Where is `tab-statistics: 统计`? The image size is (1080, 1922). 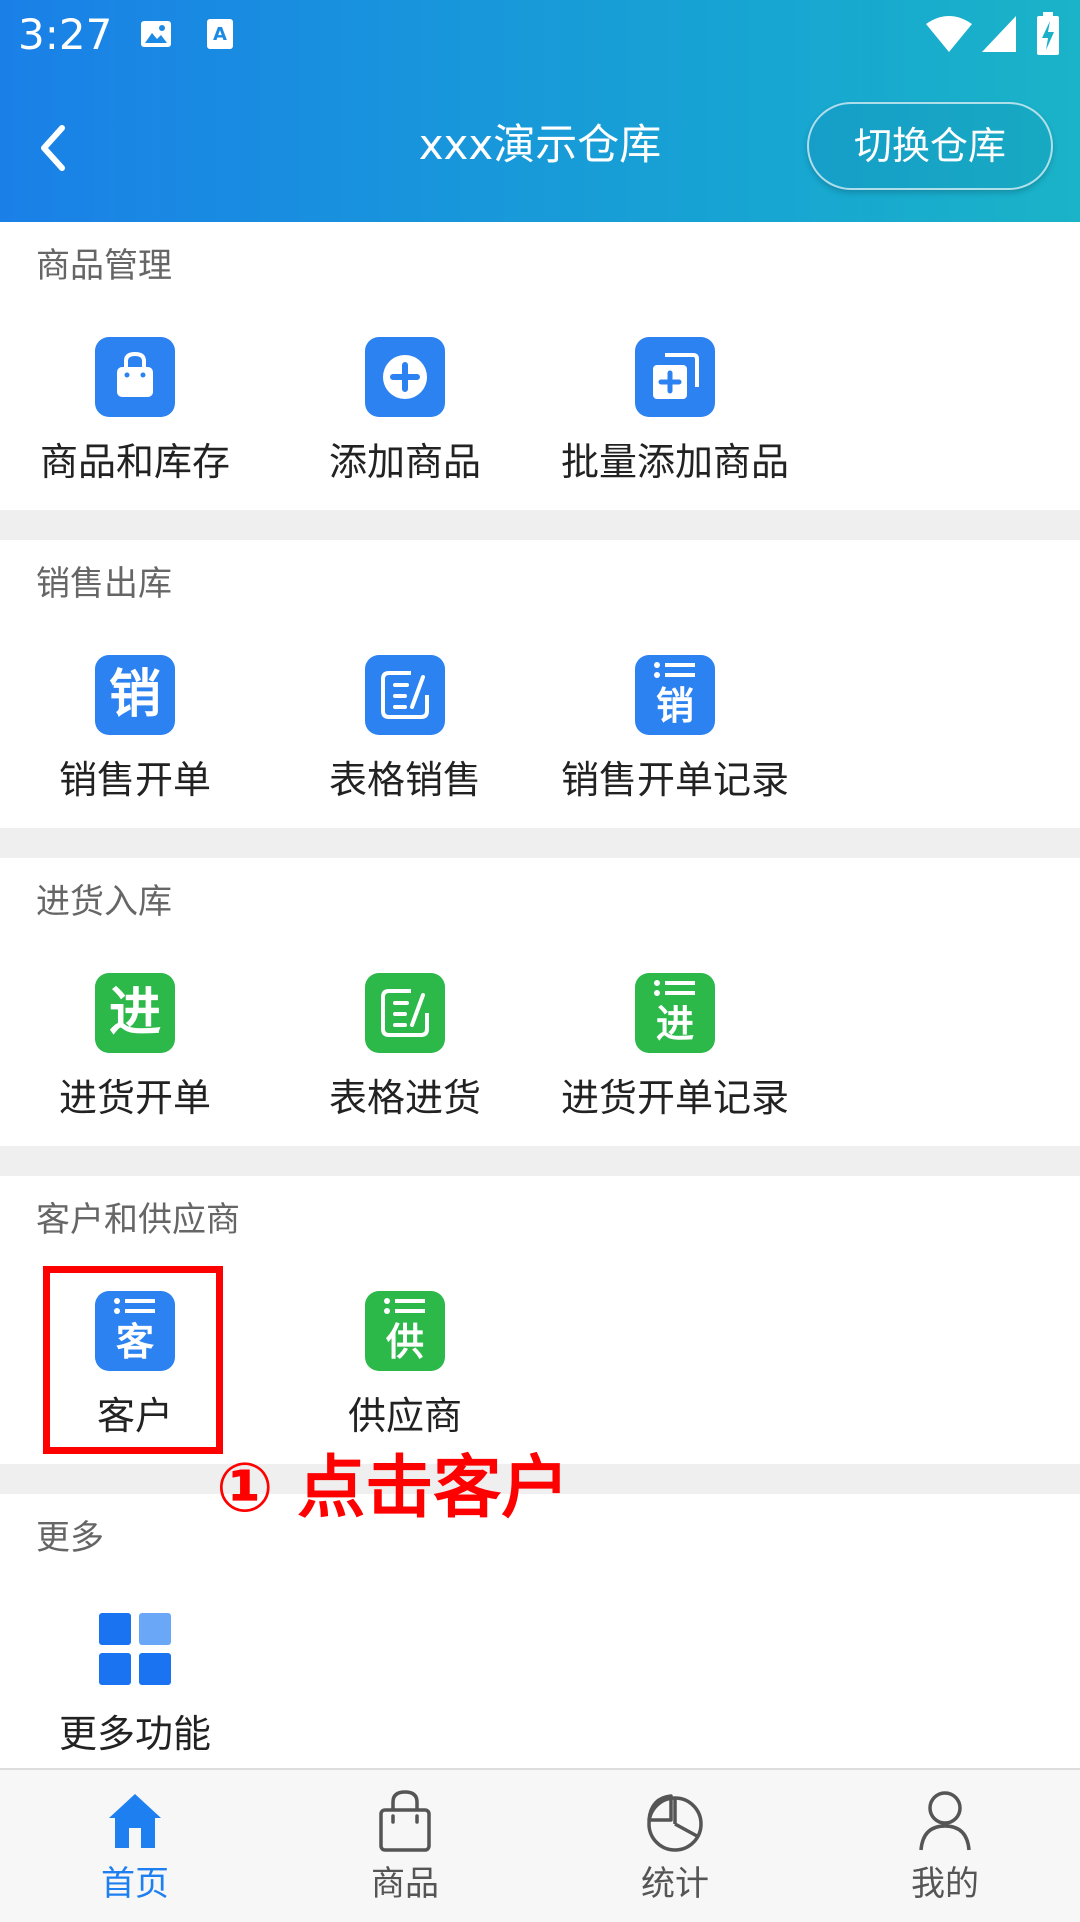 tab-statistics: 统计 is located at coordinates (675, 1846).